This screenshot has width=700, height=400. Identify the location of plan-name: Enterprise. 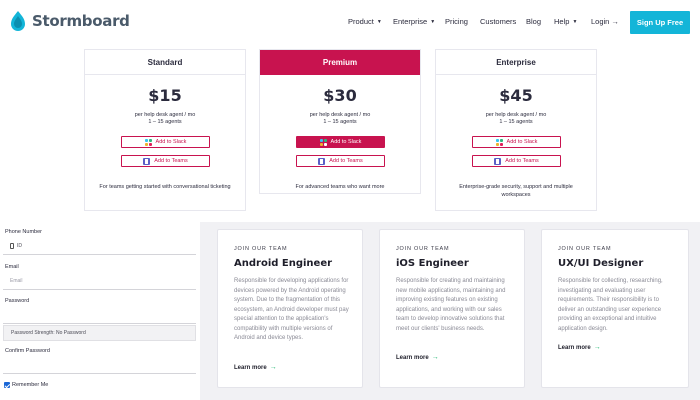
(516, 62).